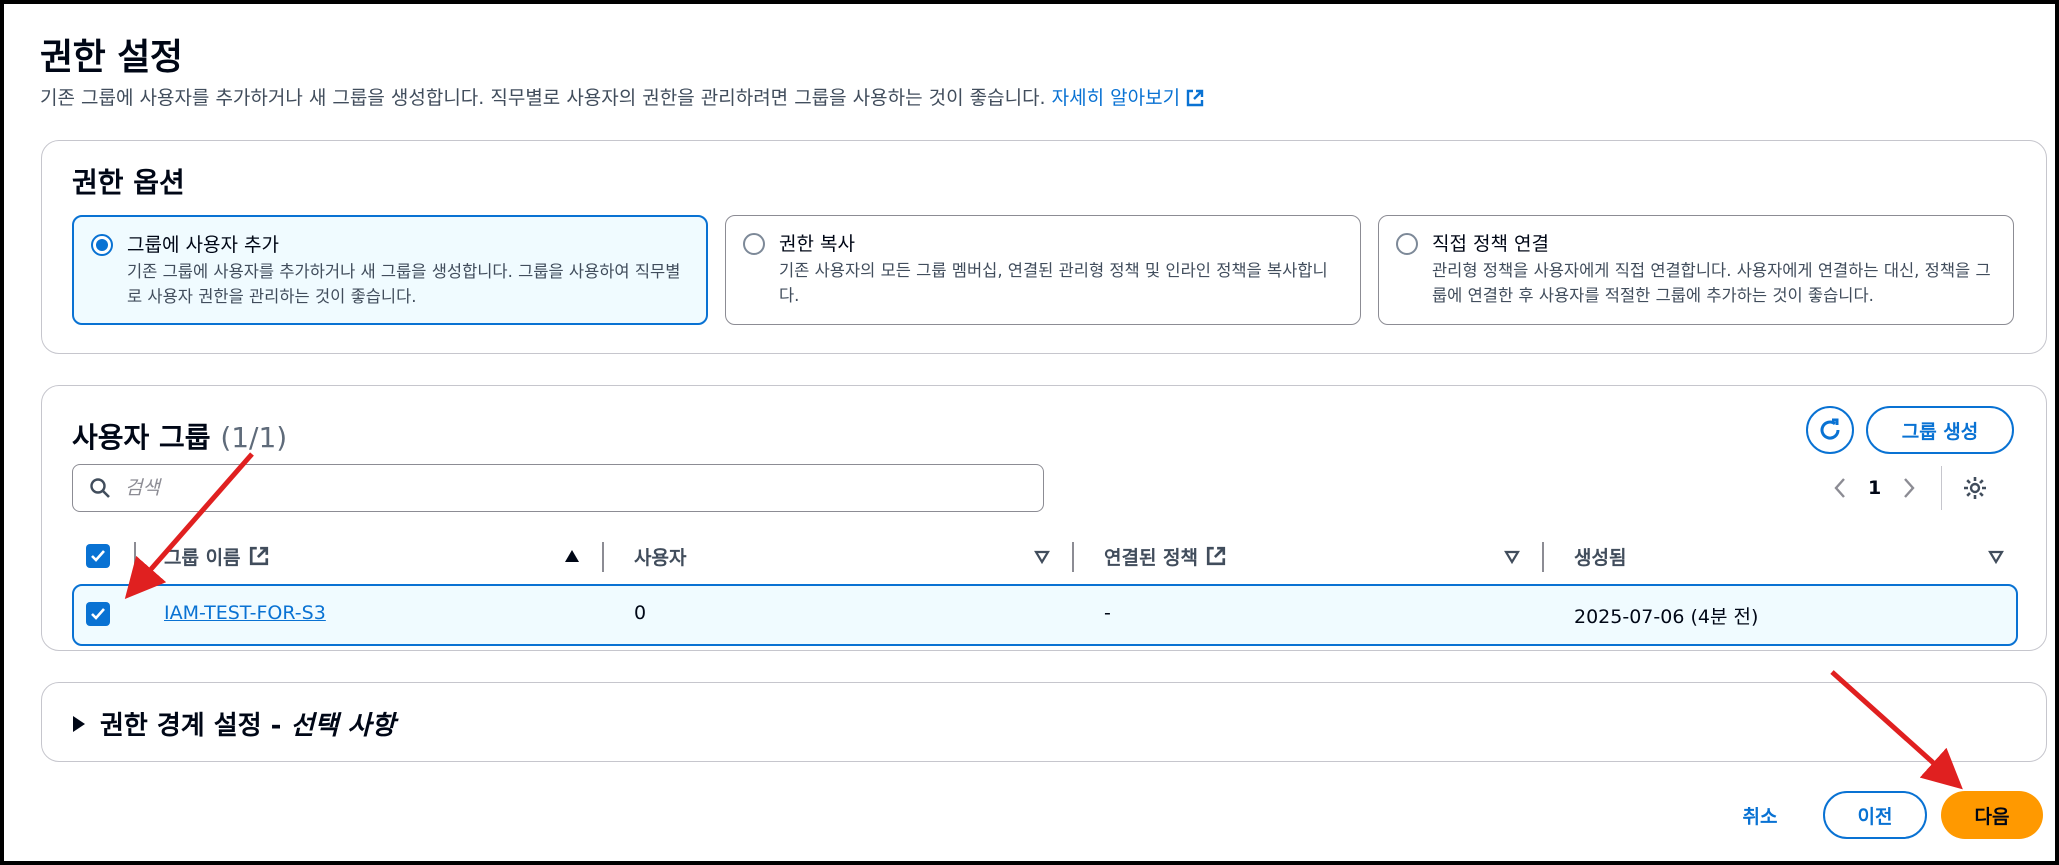 This screenshot has width=2059, height=865. What do you see at coordinates (195, 726) in the screenshot?
I see `boundary-title: 권한 경계 설정 -` at bounding box center [195, 726].